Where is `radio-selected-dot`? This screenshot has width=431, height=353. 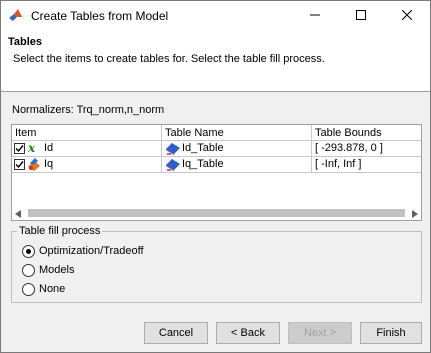
radio-selected-dot is located at coordinates (28, 251).